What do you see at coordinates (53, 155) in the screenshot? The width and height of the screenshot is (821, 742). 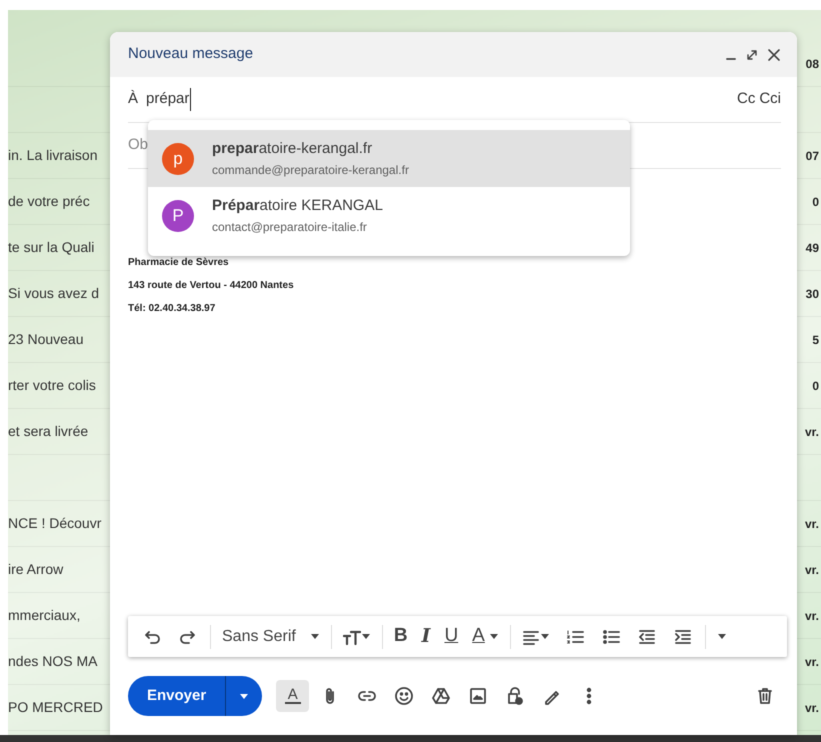 I see `email-snippet: in. La livraison` at bounding box center [53, 155].